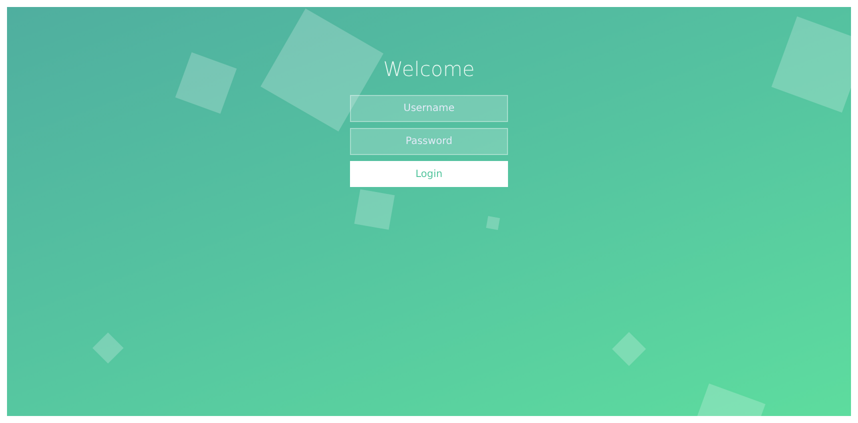  Describe the element at coordinates (493, 223) in the screenshot. I see `decorative-square` at that location.